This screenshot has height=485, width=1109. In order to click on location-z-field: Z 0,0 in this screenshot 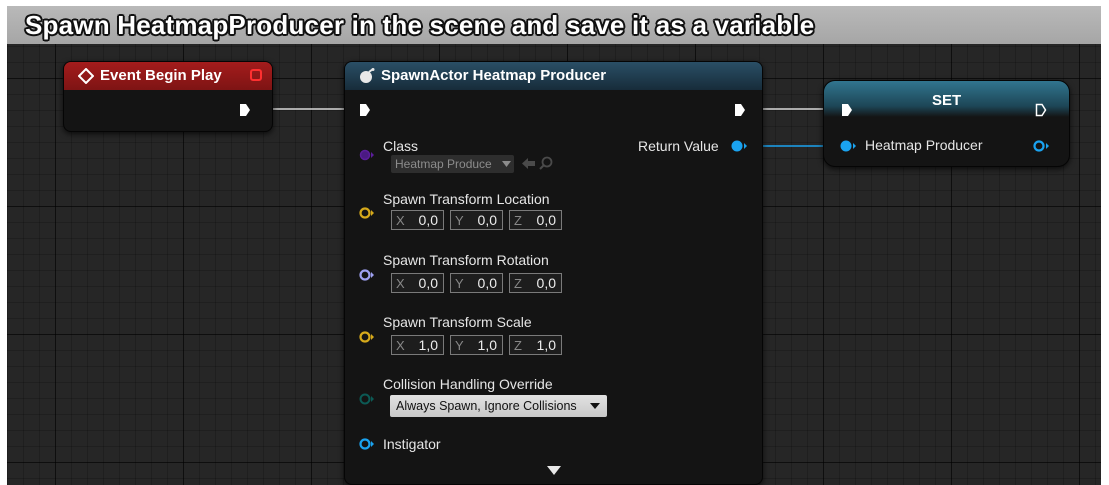, I will do `click(535, 220)`.